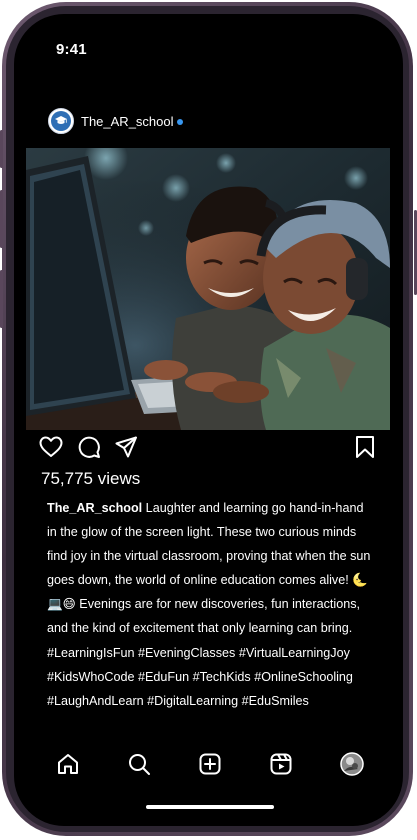  What do you see at coordinates (1, 299) in the screenshot?
I see `side-button-left-bottom` at bounding box center [1, 299].